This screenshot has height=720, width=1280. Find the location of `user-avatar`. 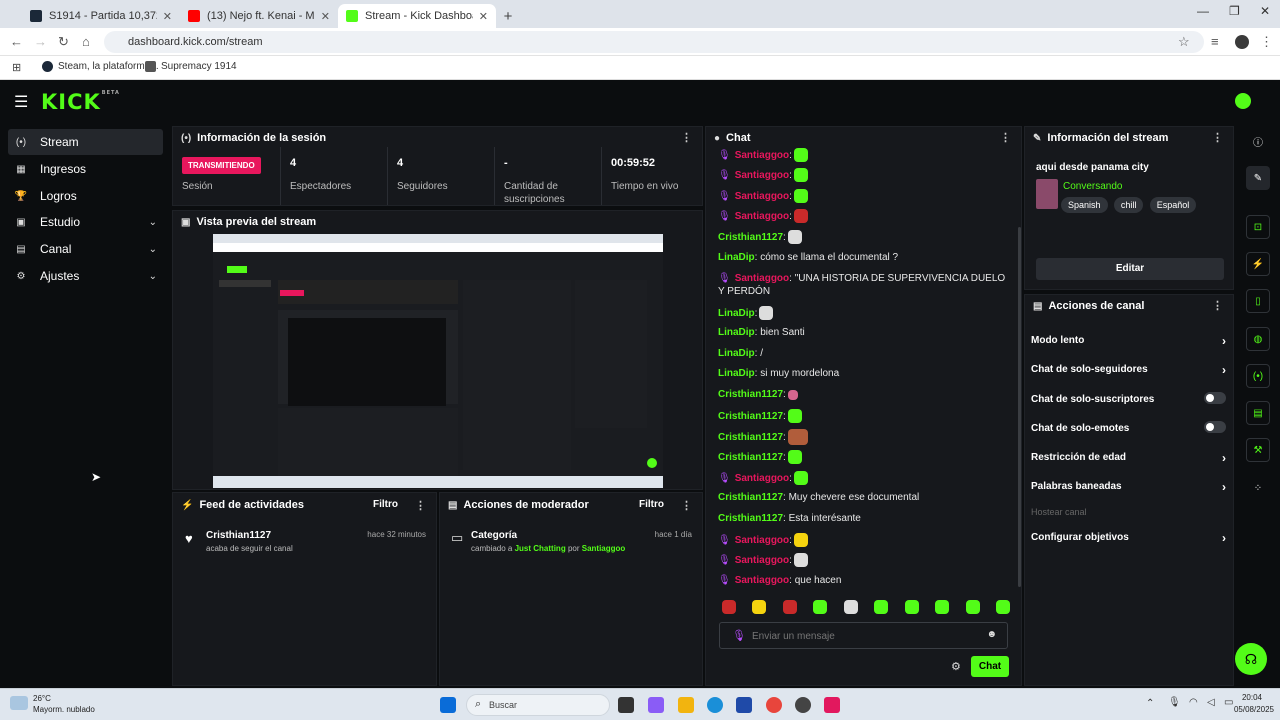

user-avatar is located at coordinates (1243, 101).